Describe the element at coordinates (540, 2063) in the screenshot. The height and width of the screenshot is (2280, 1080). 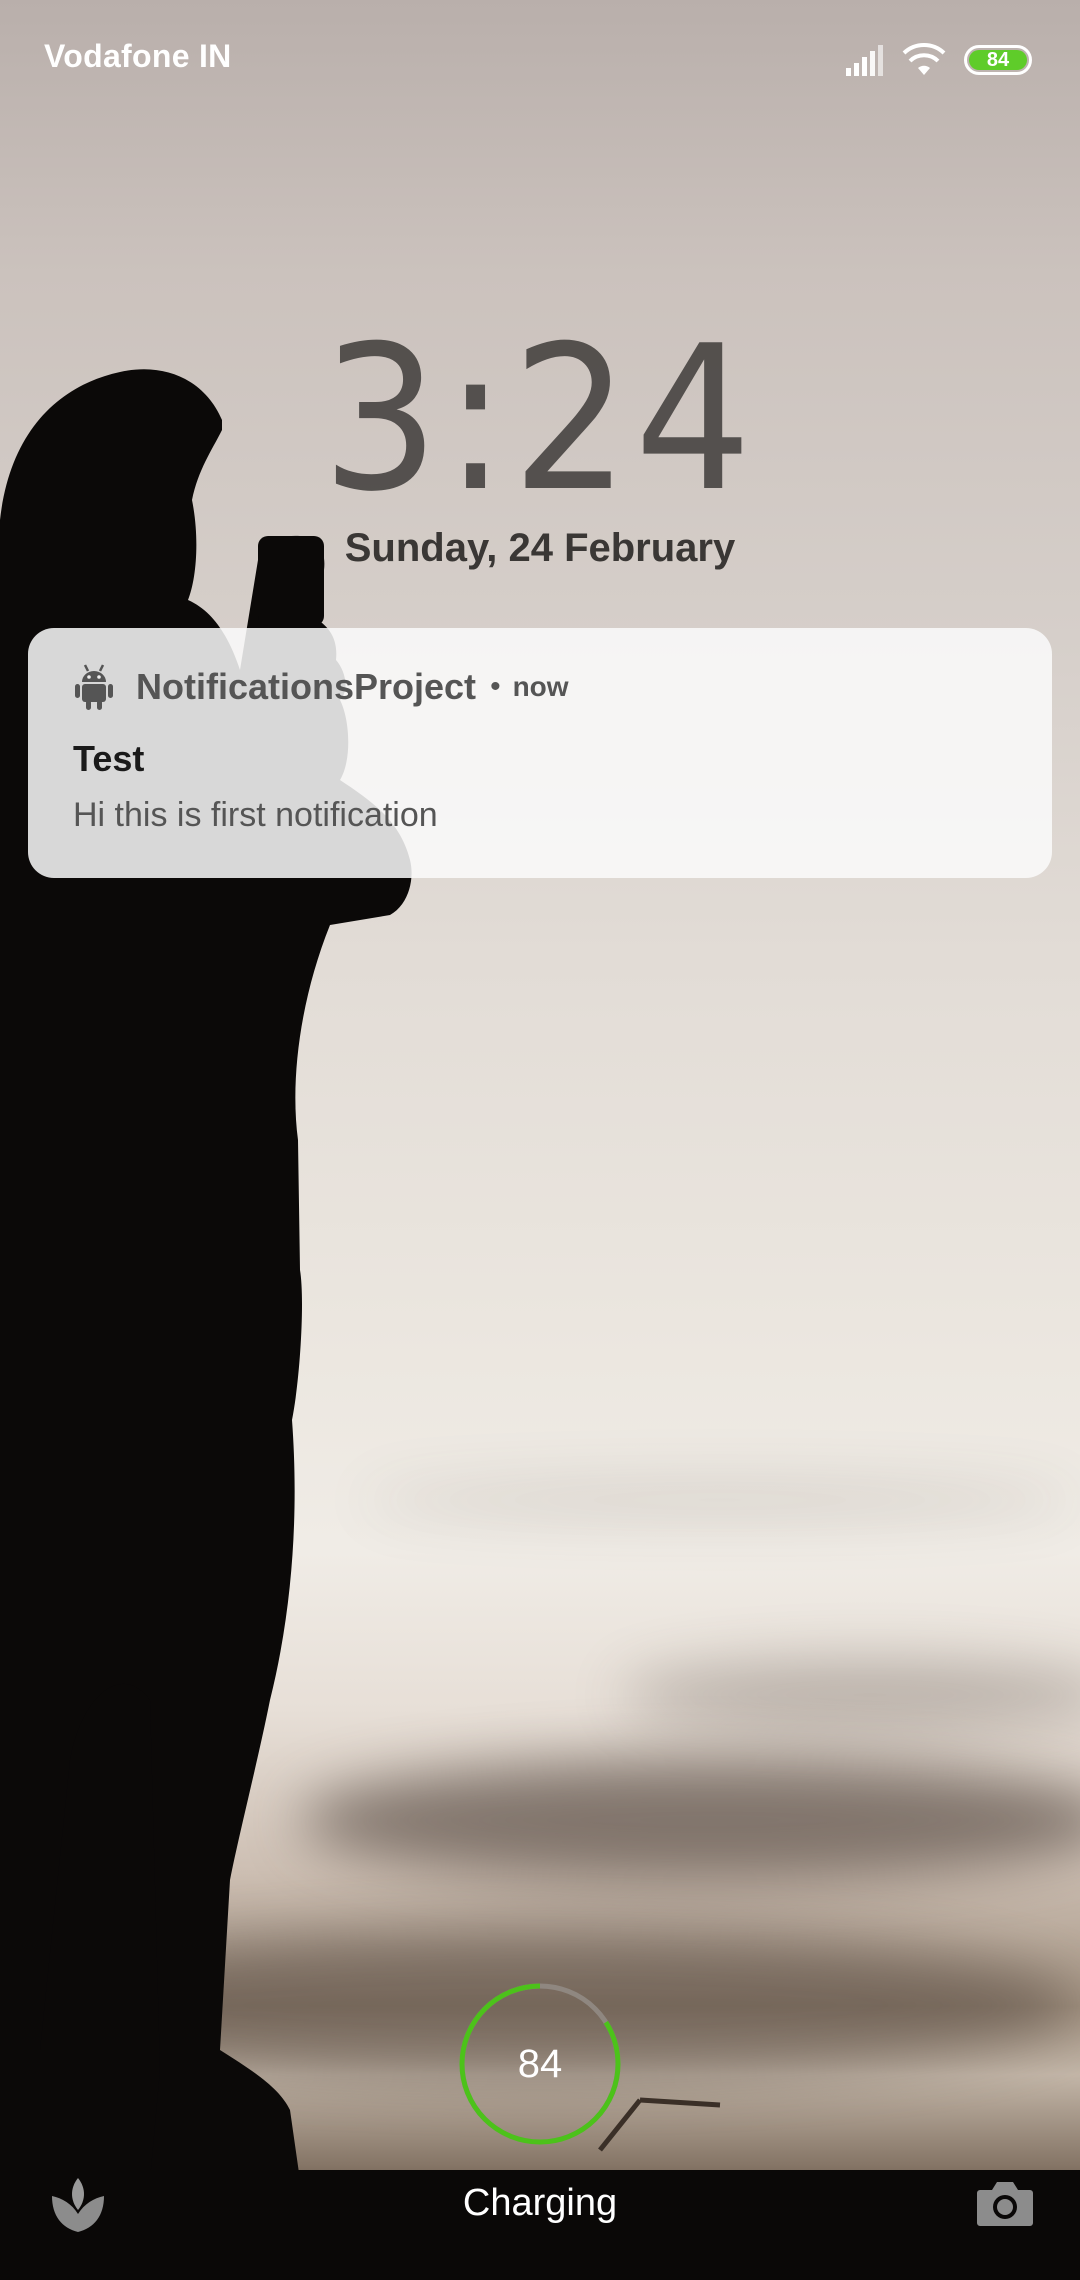
I see `charging-percent: 84` at that location.